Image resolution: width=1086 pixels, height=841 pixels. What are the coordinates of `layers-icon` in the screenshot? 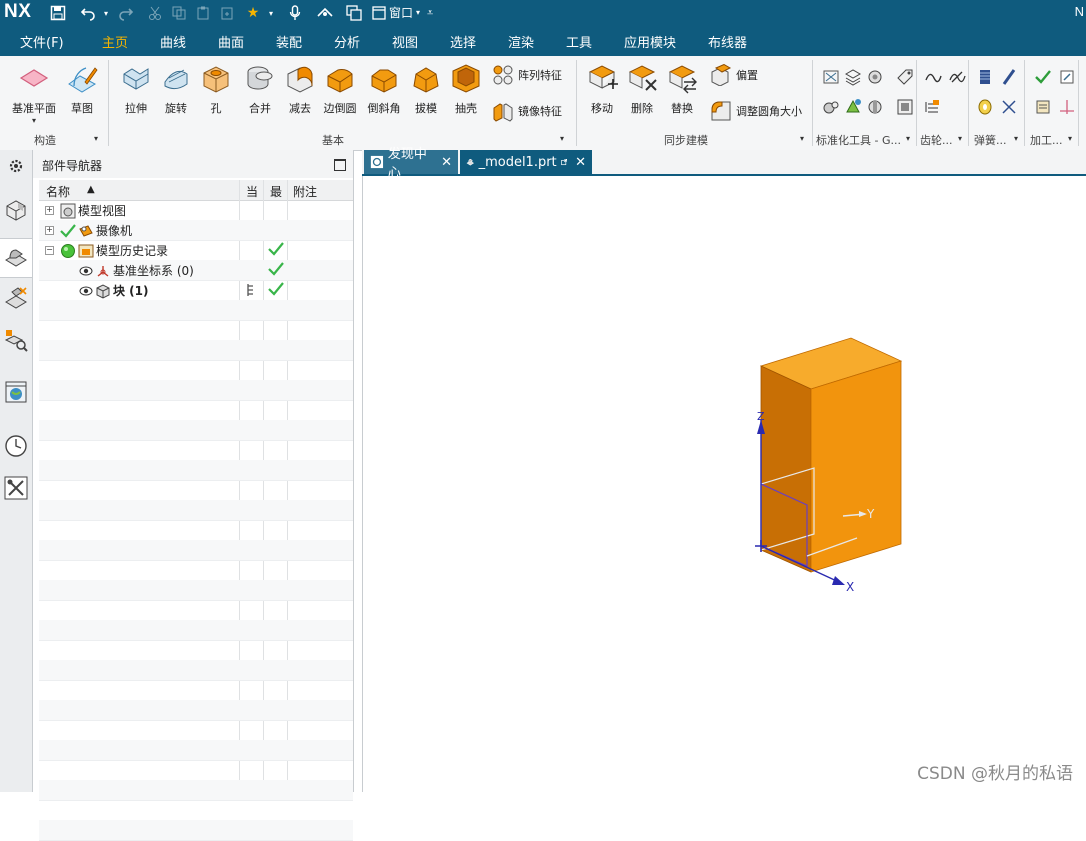 It's located at (853, 77).